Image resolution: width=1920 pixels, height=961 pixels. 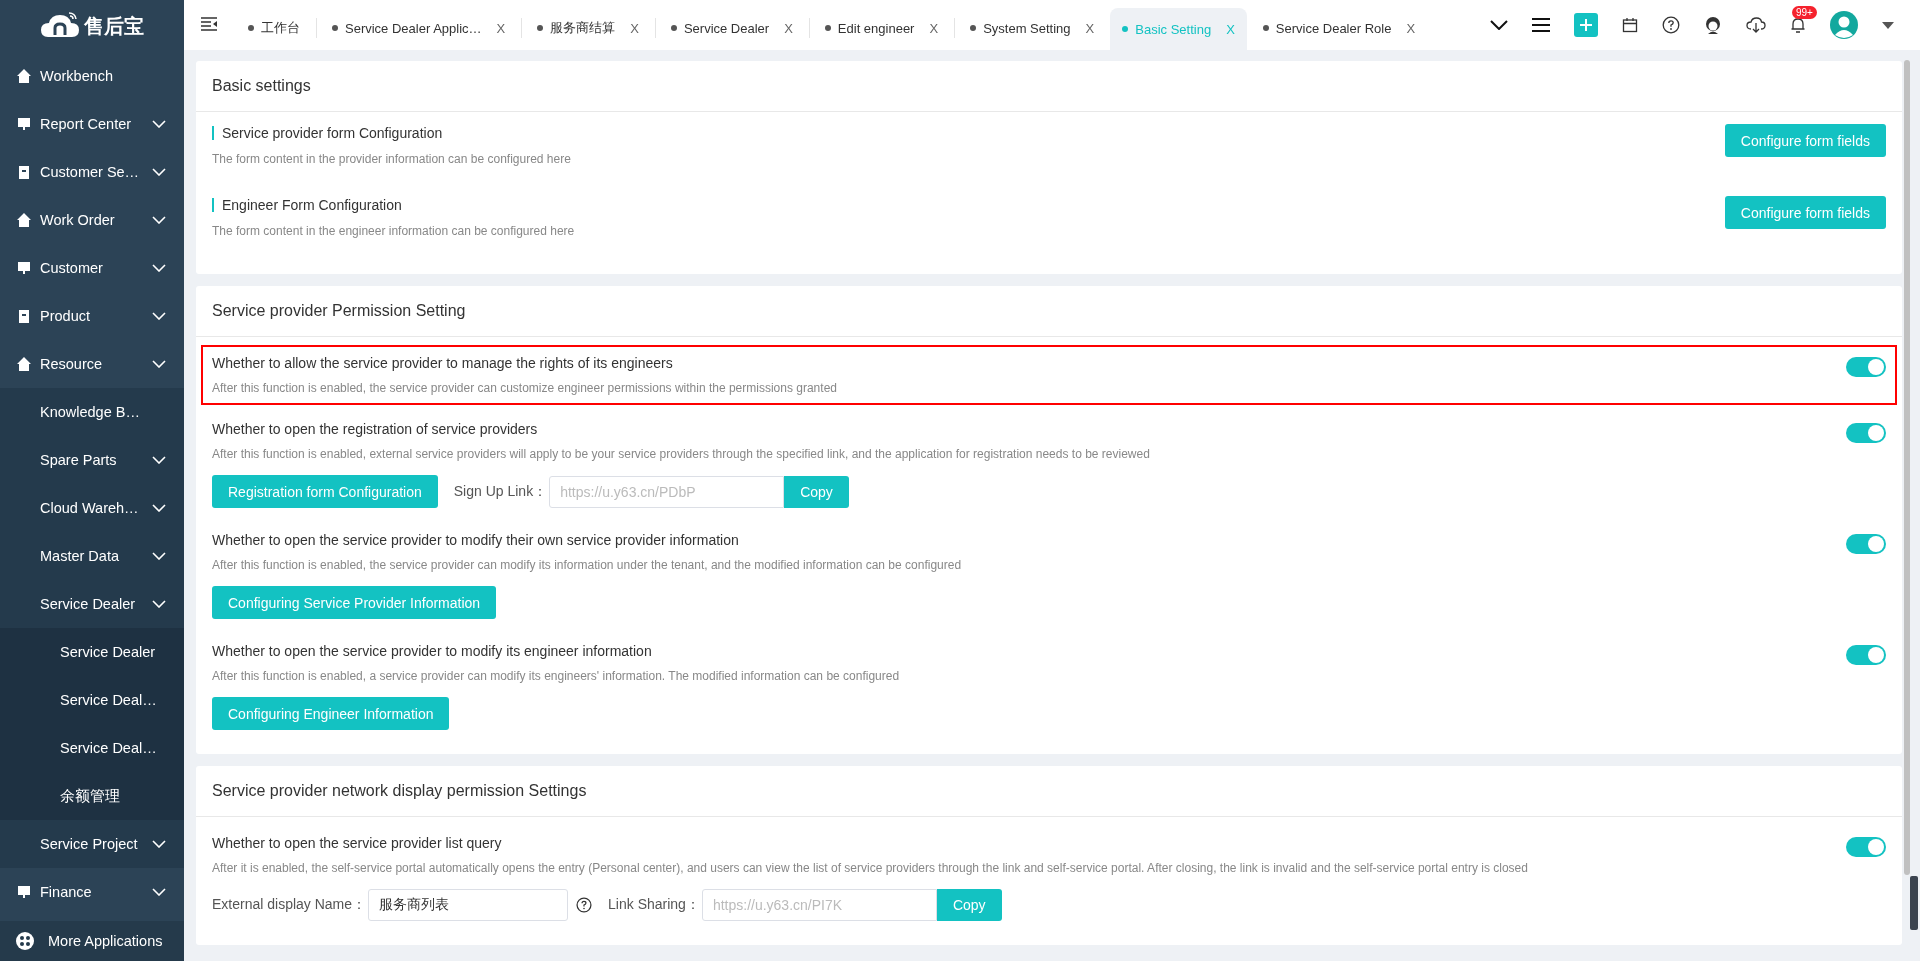 I want to click on description: After this function is enabled, external service providers will apply to be your service providers through the specified link, and the application for registration needs to be reviewed, so click(x=681, y=454).